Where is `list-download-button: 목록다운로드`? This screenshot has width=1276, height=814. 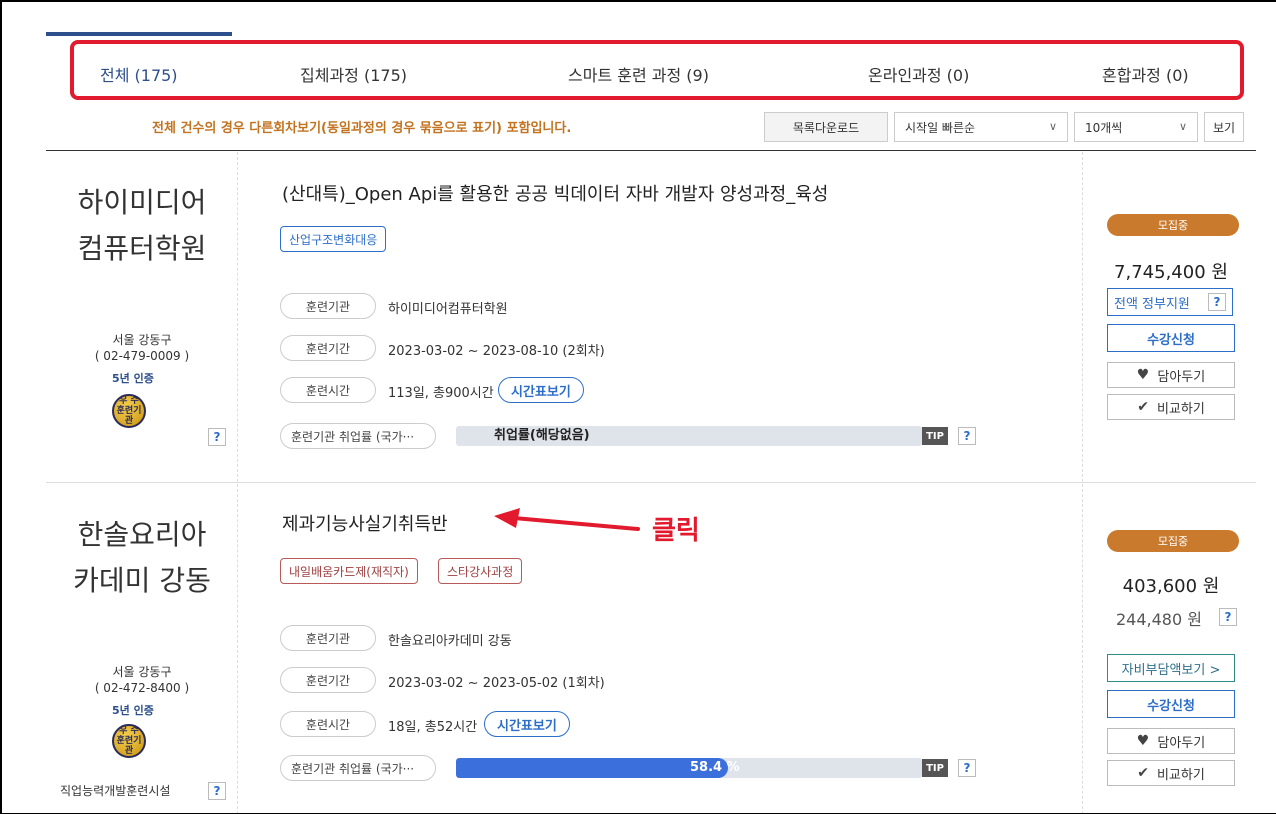
list-download-button: 목록다운로드 is located at coordinates (826, 127).